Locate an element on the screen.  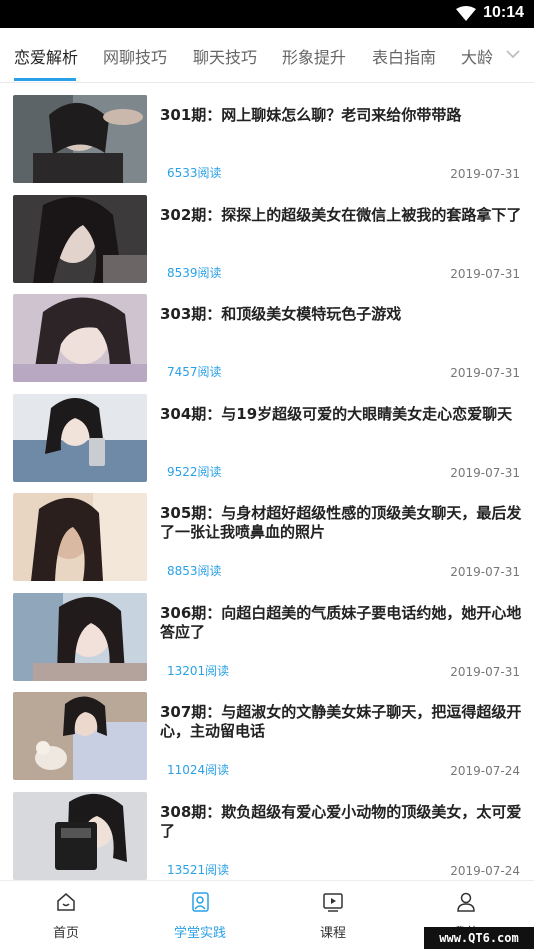
practice-icon is located at coordinates (200, 902).